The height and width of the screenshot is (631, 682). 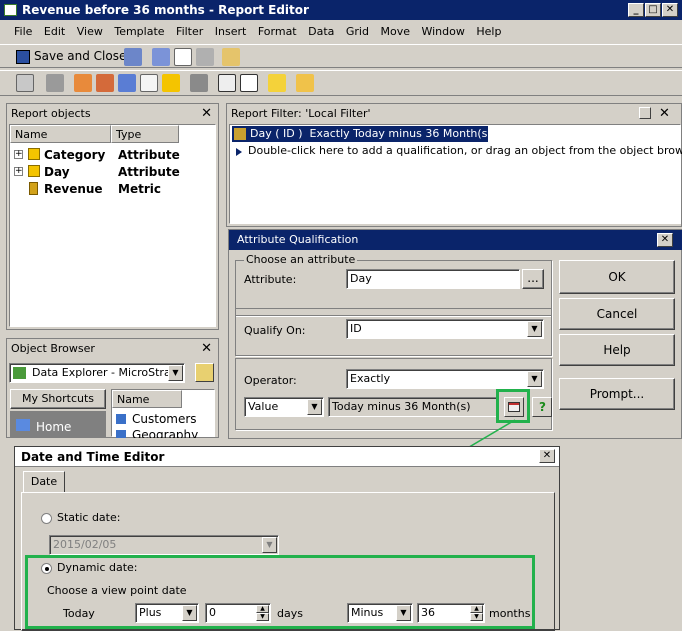 What do you see at coordinates (547, 456) in the screenshot?
I see `date-editor-close-button: ✕` at bounding box center [547, 456].